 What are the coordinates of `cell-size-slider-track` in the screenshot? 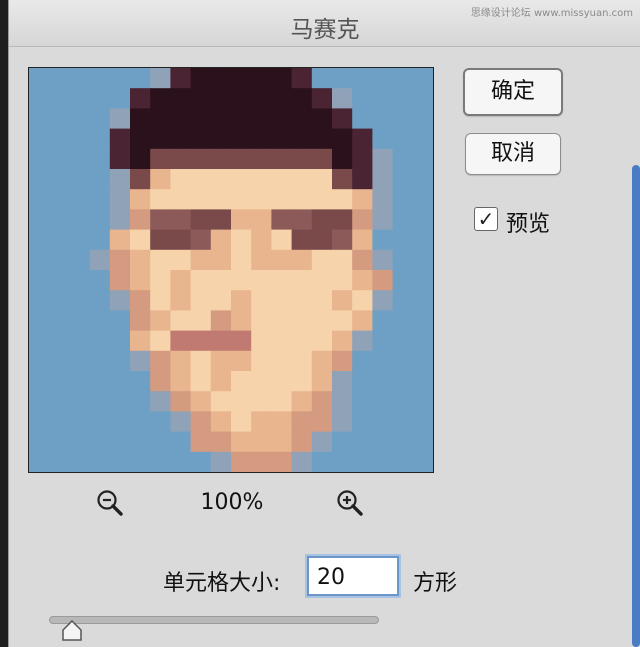 It's located at (214, 620).